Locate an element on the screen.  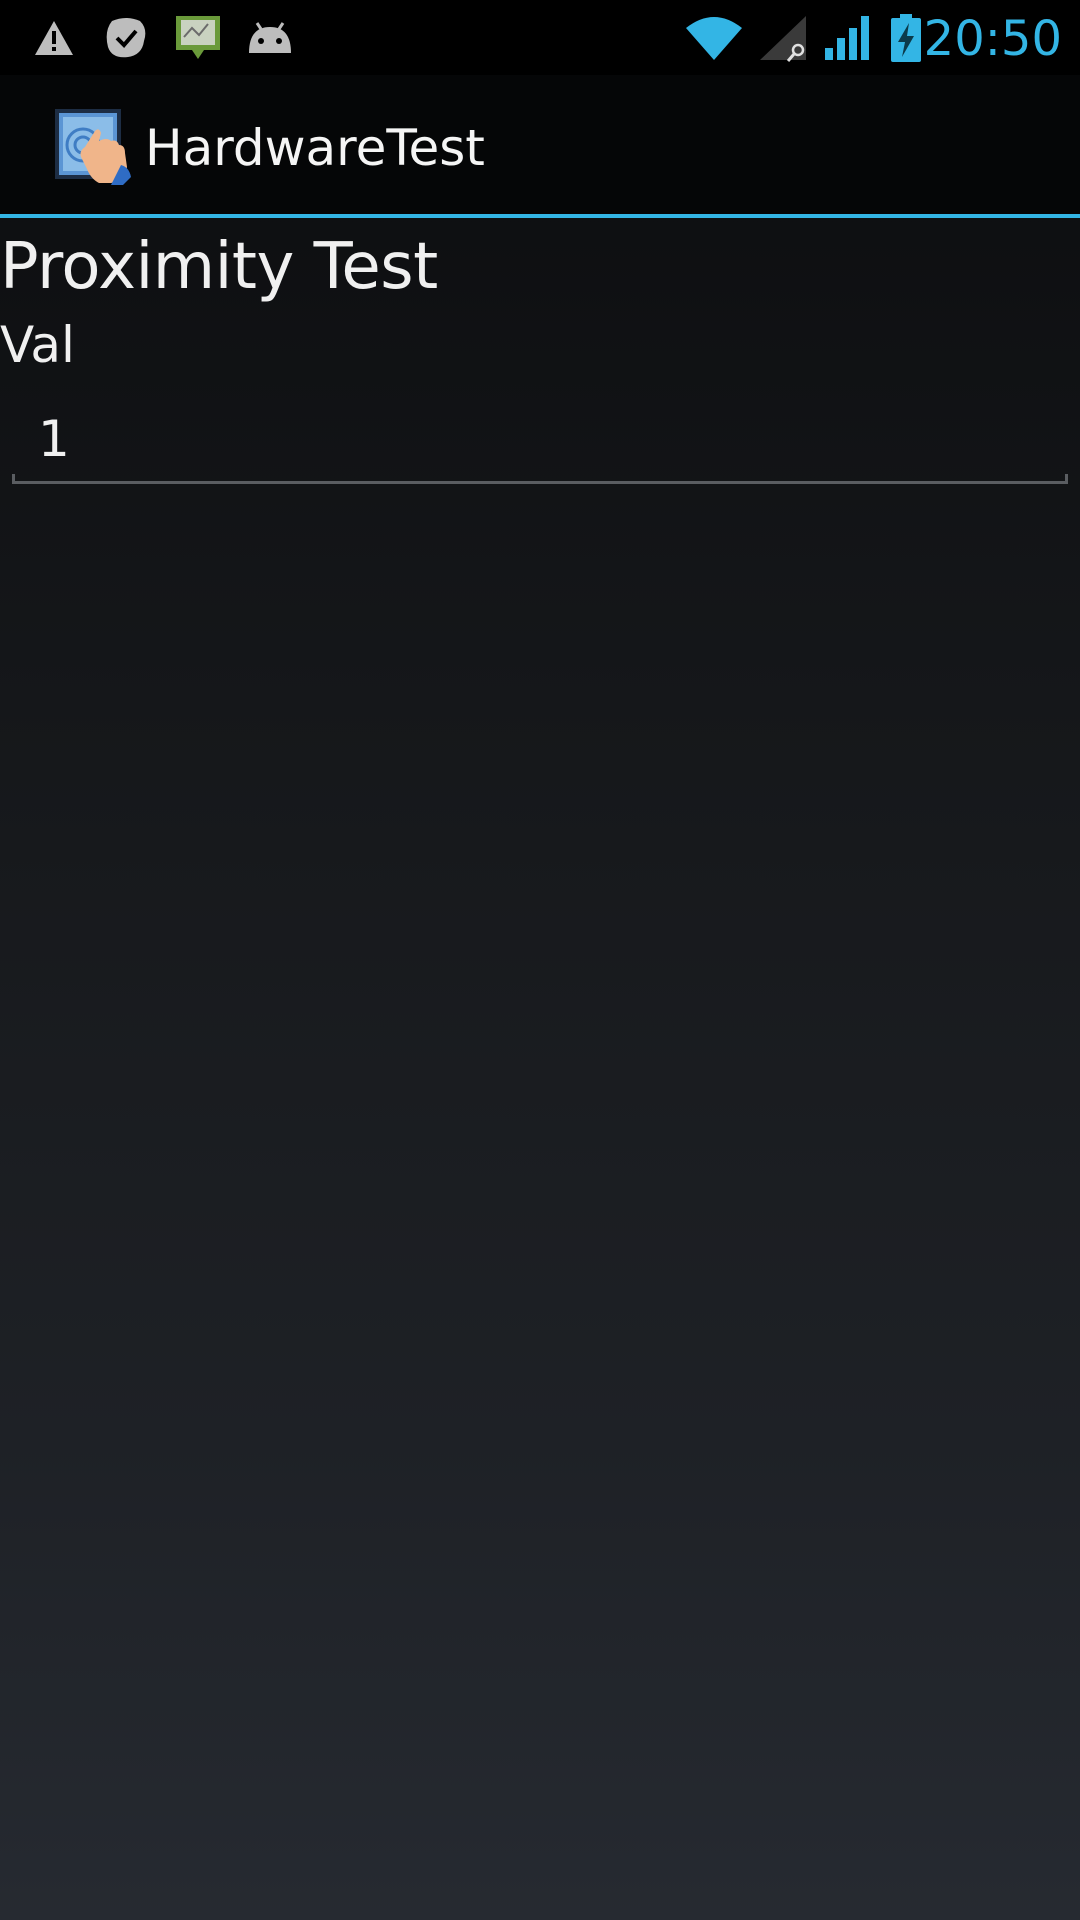
warning-icon is located at coordinates (54, 37).